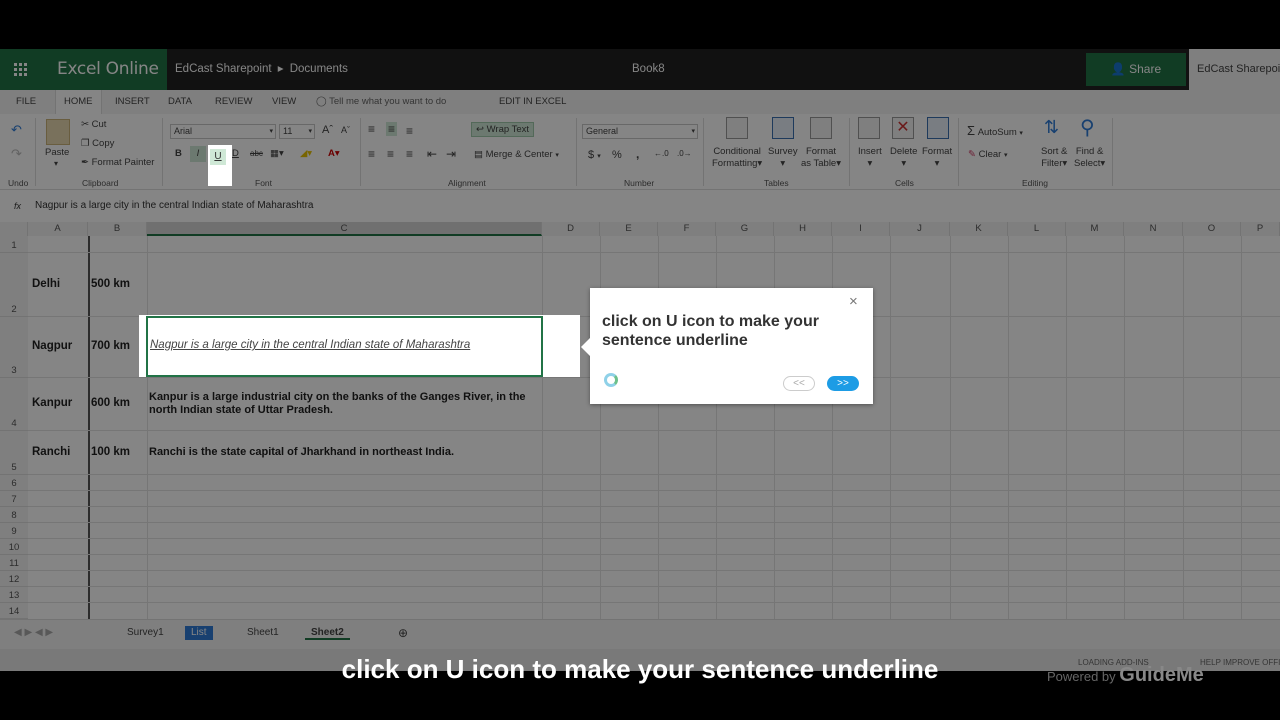 The height and width of the screenshot is (720, 1280). What do you see at coordinates (14, 611) in the screenshot?
I see `row-header: 14` at bounding box center [14, 611].